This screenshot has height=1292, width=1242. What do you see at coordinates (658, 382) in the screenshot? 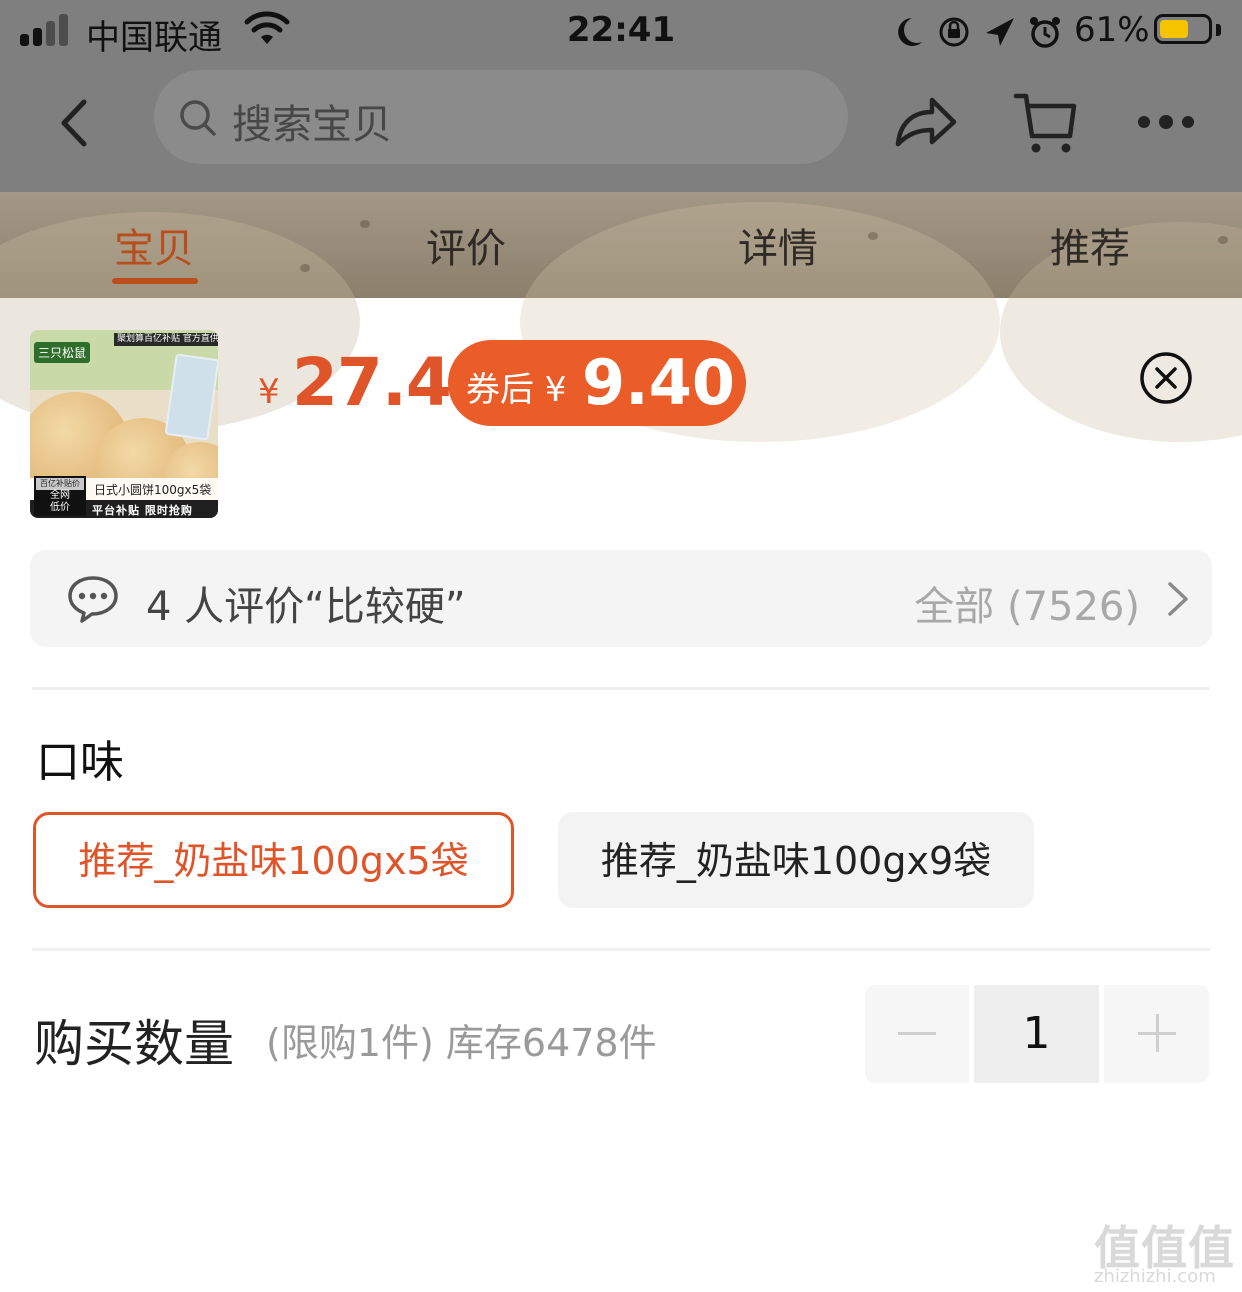
I see `coupon-price: 9.40` at bounding box center [658, 382].